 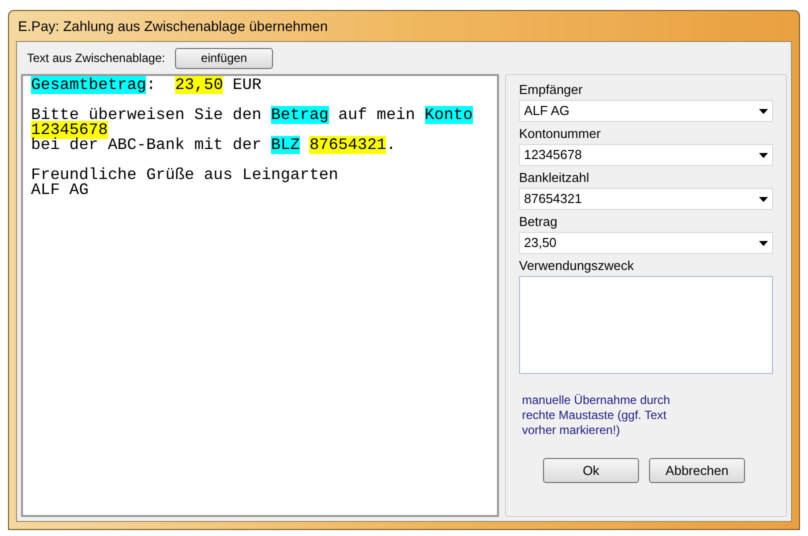 What do you see at coordinates (60, 190) in the screenshot?
I see `text: ALF AG` at bounding box center [60, 190].